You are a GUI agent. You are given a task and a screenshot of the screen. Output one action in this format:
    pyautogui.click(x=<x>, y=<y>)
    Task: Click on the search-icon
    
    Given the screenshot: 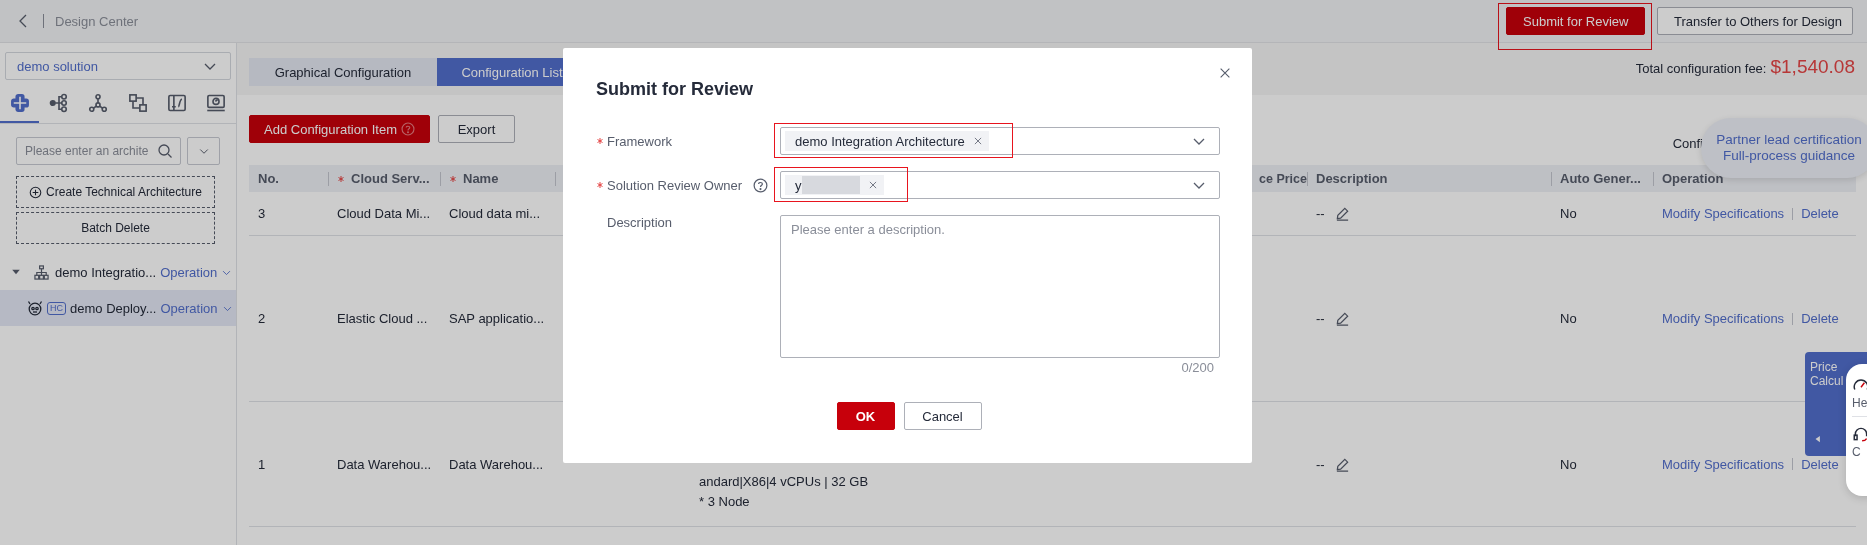 What is the action you would take?
    pyautogui.click(x=165, y=151)
    